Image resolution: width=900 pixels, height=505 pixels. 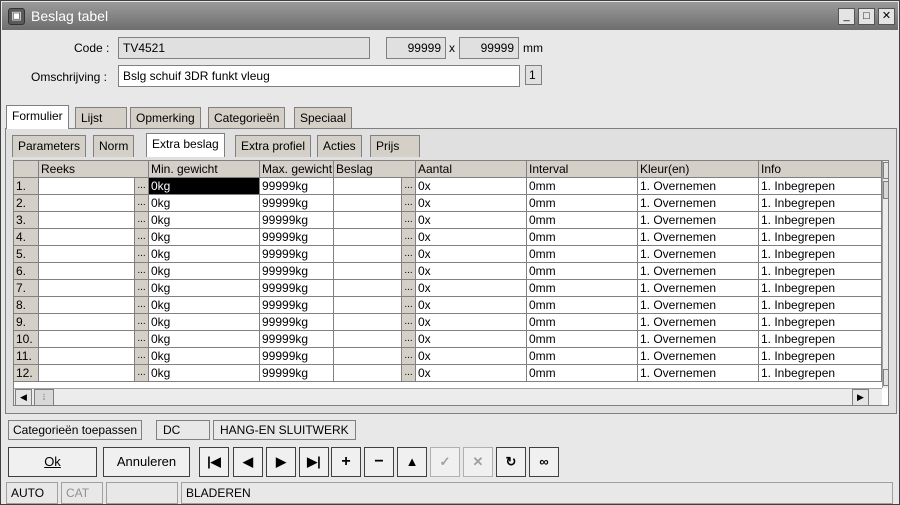 What do you see at coordinates (165, 118) in the screenshot?
I see `tab-opmerking: Opmerking` at bounding box center [165, 118].